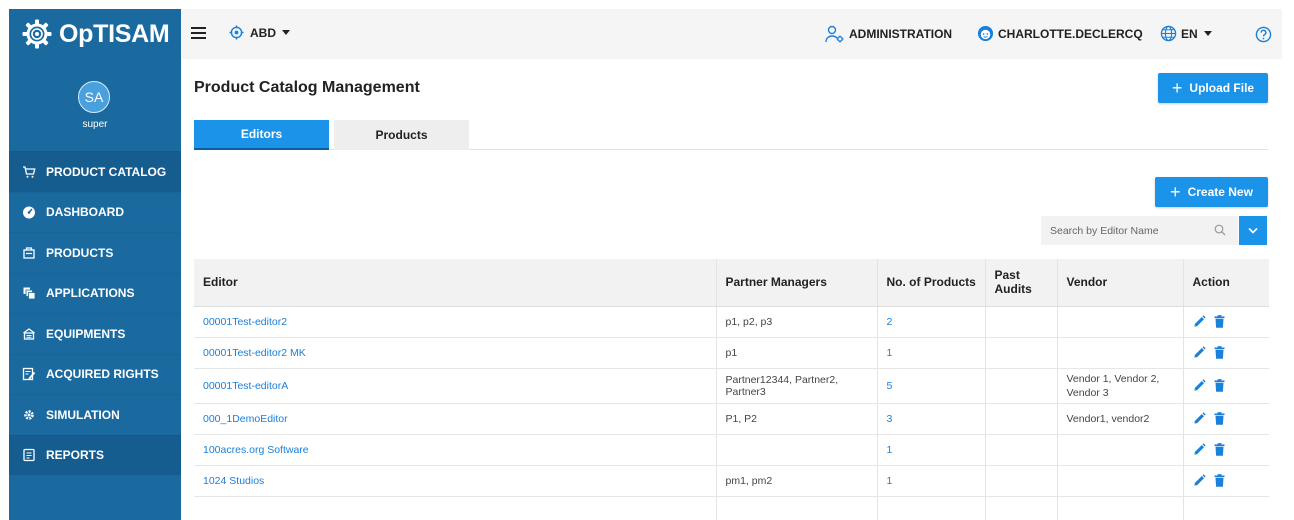 This screenshot has width=1294, height=520. I want to click on column-header-vendor: Vendor, so click(1120, 283).